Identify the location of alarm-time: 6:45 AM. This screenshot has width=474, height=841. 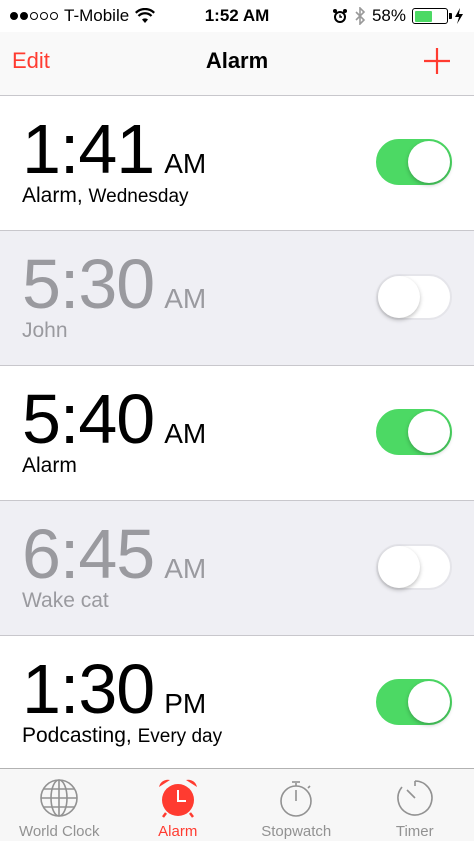
(114, 554).